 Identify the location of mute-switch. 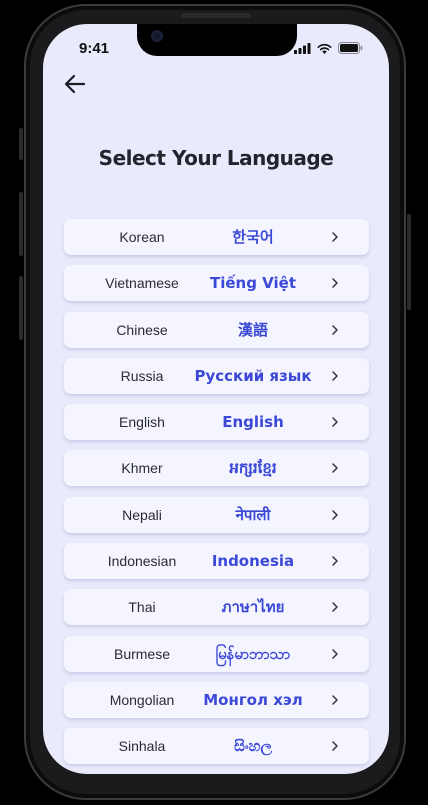
(21, 144).